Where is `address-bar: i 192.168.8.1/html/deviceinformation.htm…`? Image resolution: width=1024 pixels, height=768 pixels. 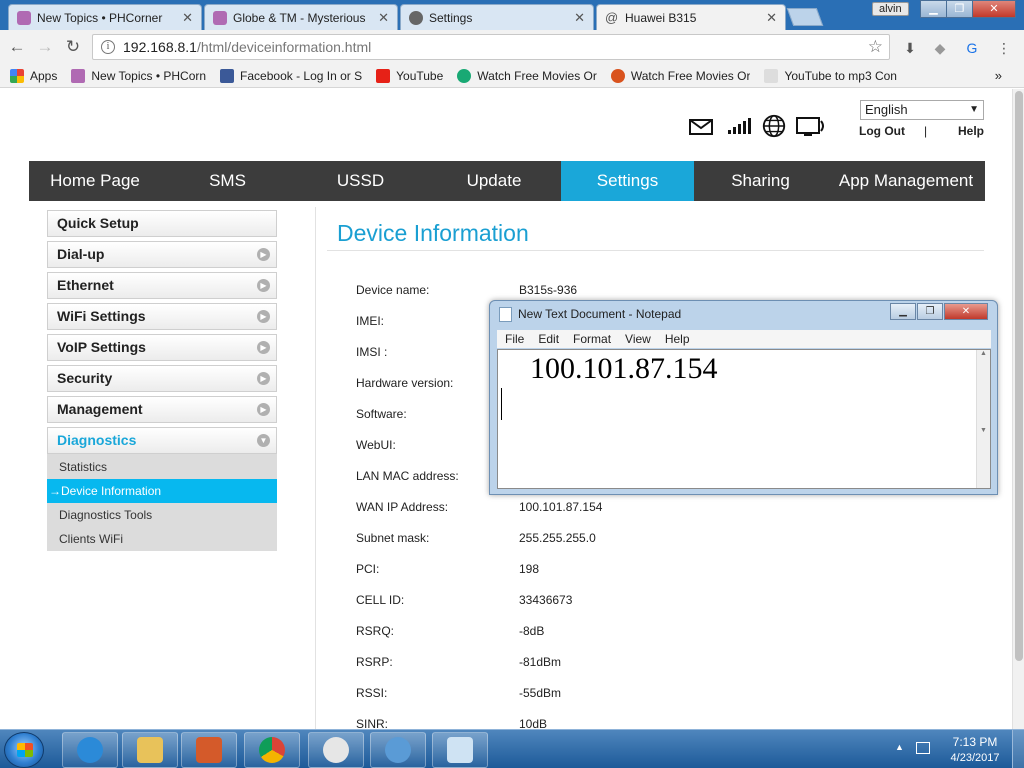 address-bar: i 192.168.8.1/html/deviceinformation.htm… is located at coordinates (491, 47).